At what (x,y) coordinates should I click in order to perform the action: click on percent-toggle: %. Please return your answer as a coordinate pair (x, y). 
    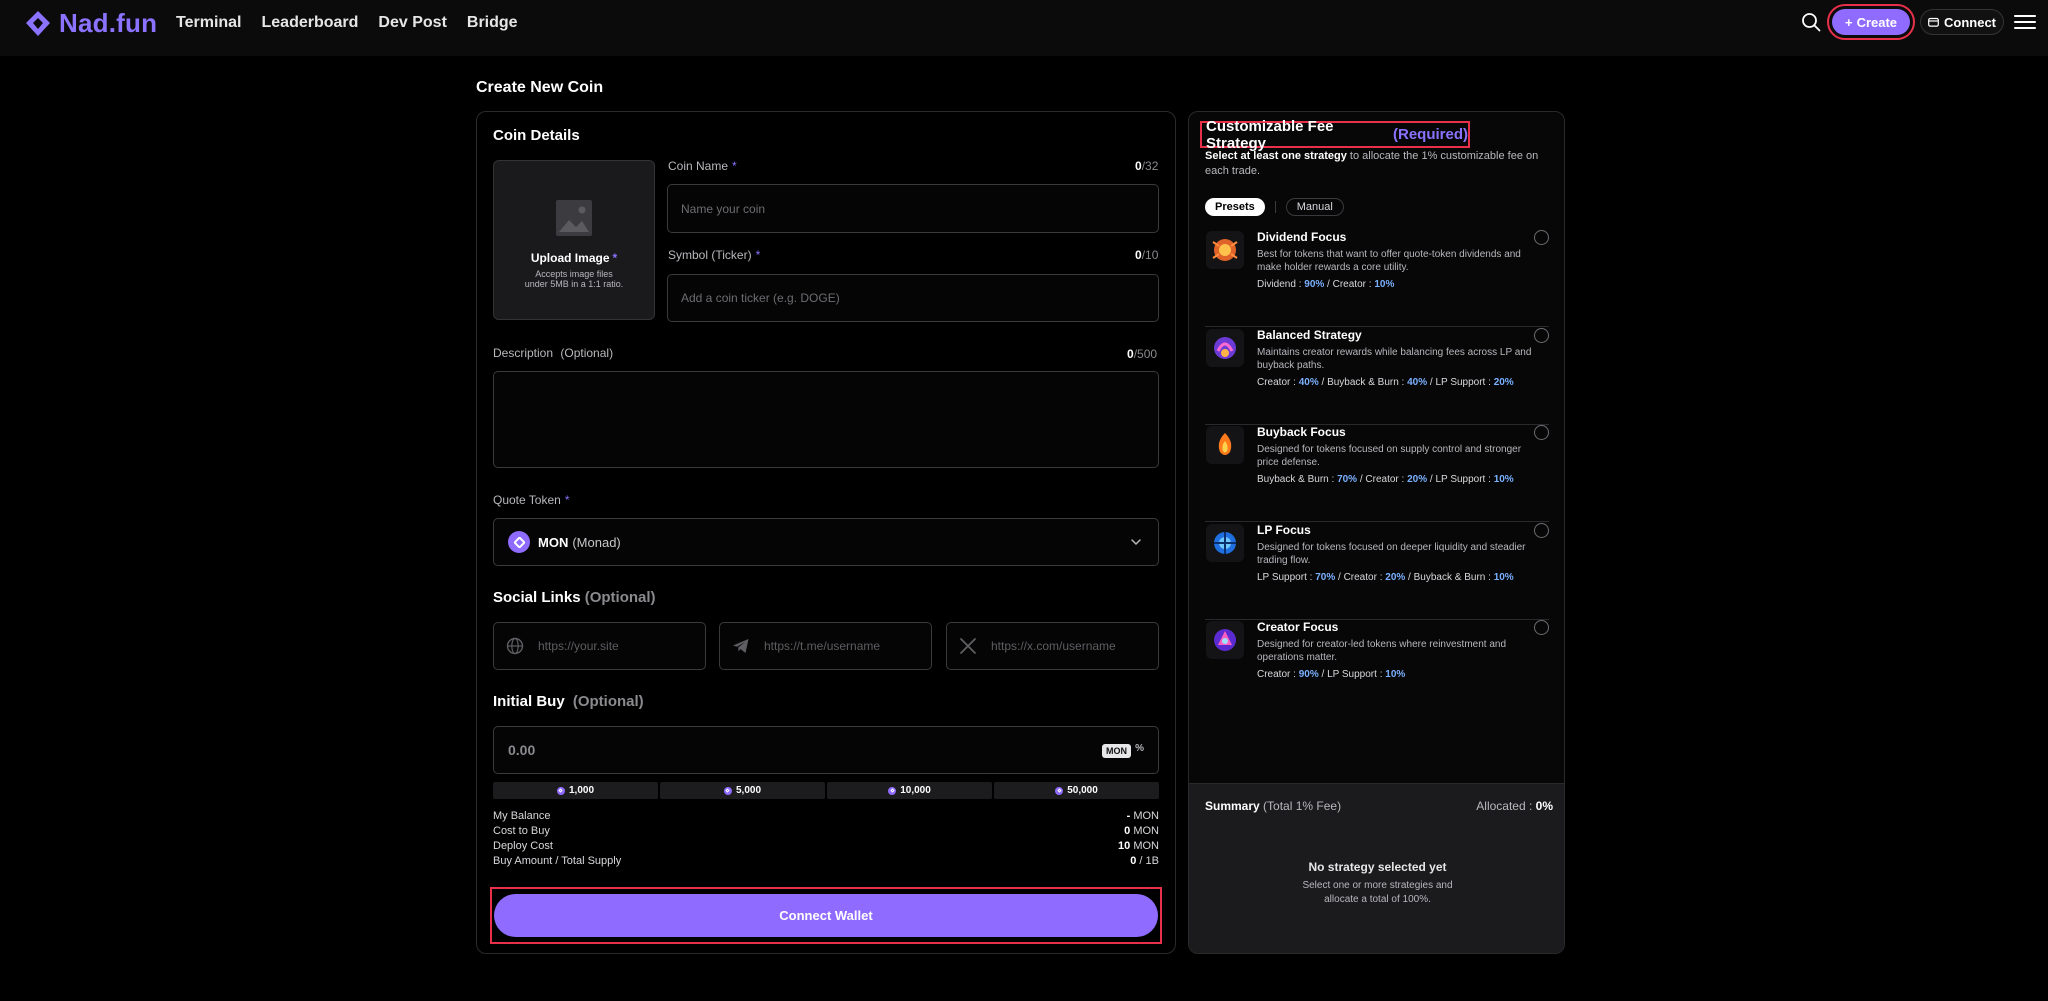
    Looking at the image, I should click on (1139, 748).